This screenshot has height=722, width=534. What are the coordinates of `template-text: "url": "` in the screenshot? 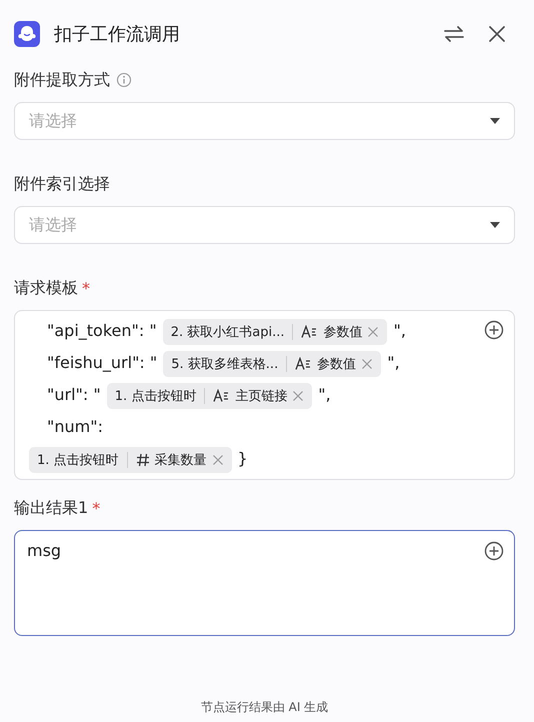 It's located at (74, 394).